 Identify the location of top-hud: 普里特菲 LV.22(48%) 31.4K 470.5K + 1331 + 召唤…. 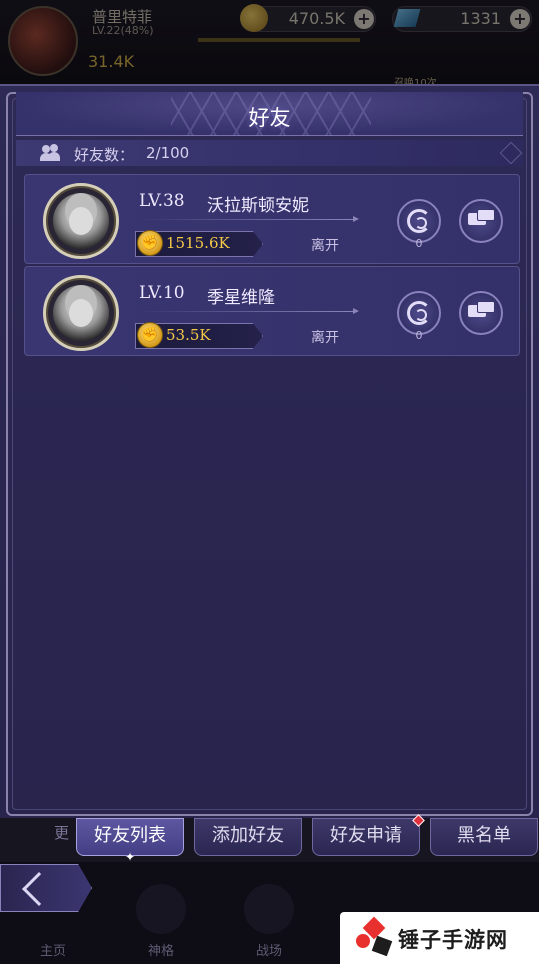
(269, 44).